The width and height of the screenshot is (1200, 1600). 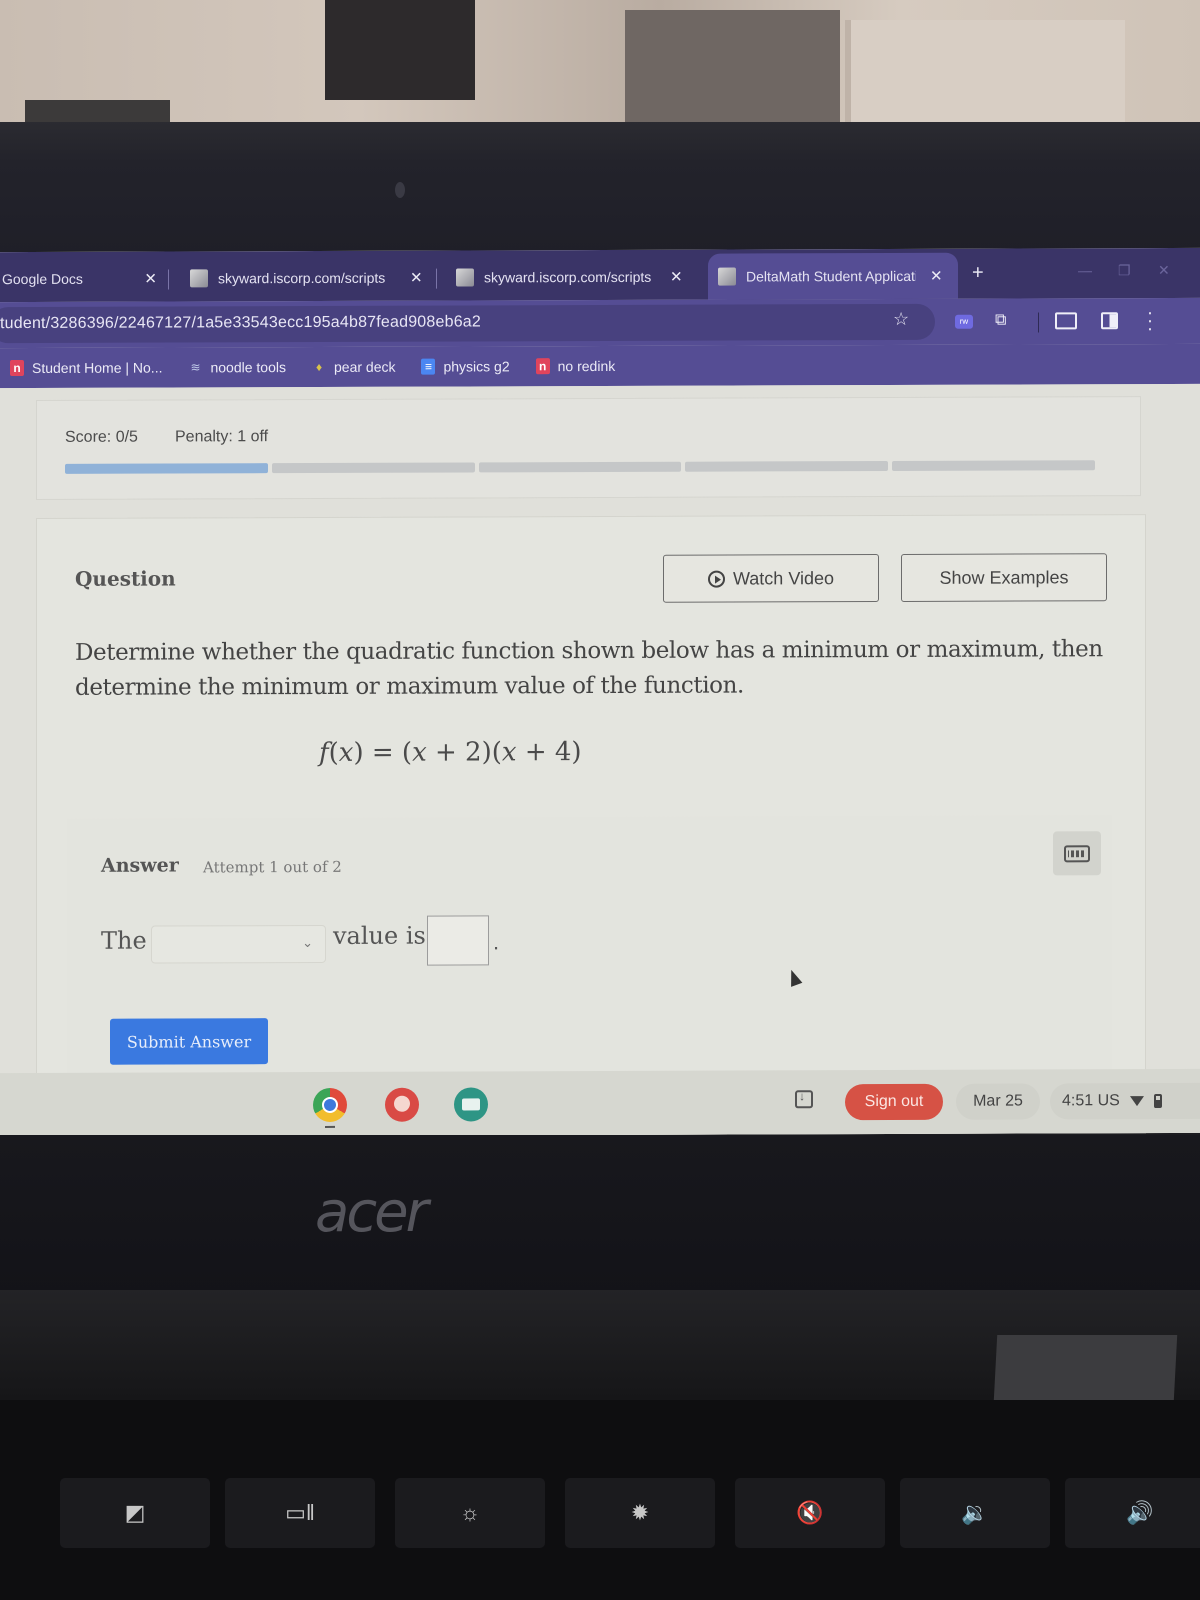 I want to click on holding-space-icon, so click(x=804, y=1099).